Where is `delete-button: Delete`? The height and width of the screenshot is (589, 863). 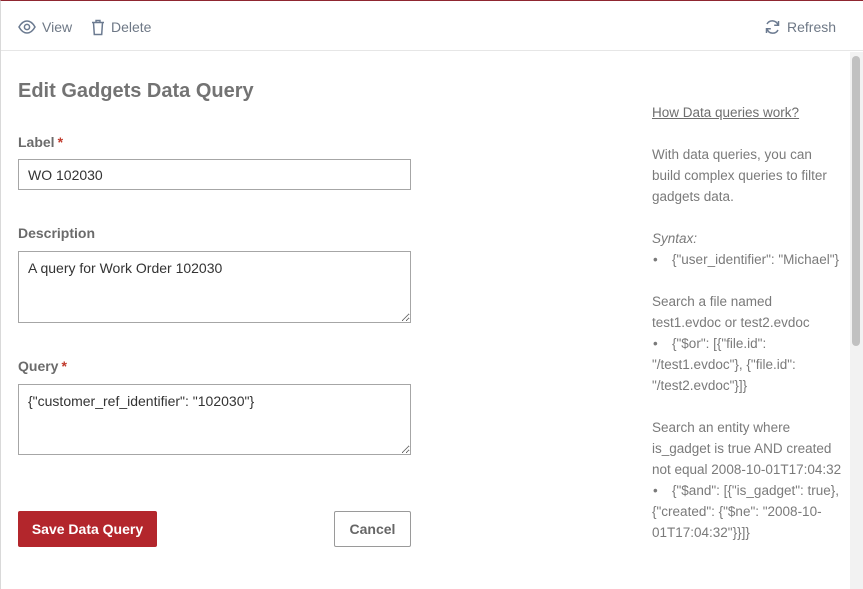 delete-button: Delete is located at coordinates (121, 27).